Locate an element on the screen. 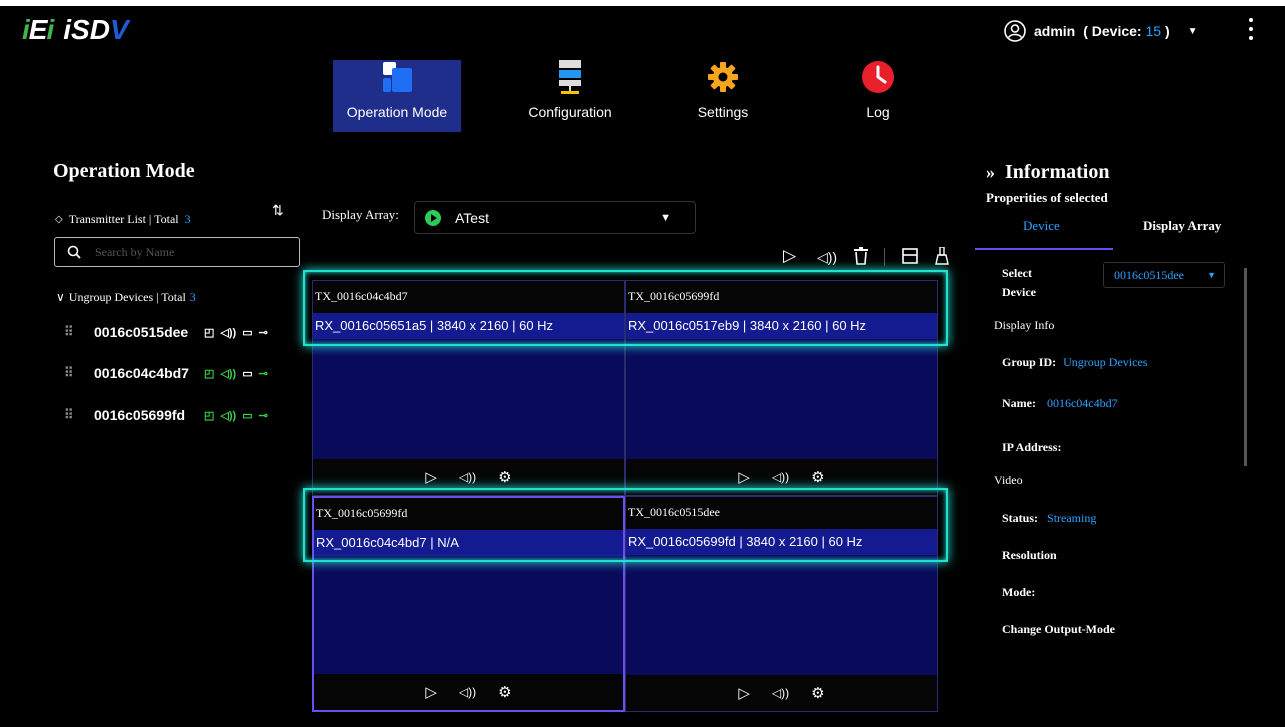  properties-label: Properities of selected is located at coordinates (1047, 197).